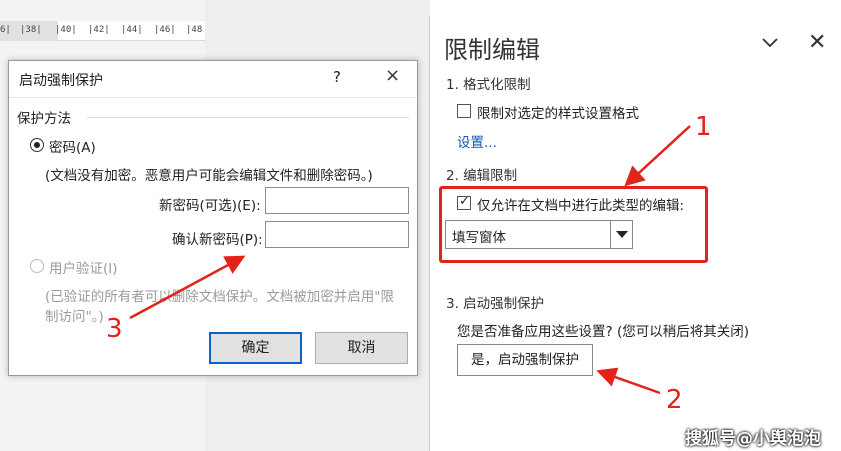 This screenshot has width=841, height=451. Describe the element at coordinates (573, 224) in the screenshot. I see `highlight-box` at that location.